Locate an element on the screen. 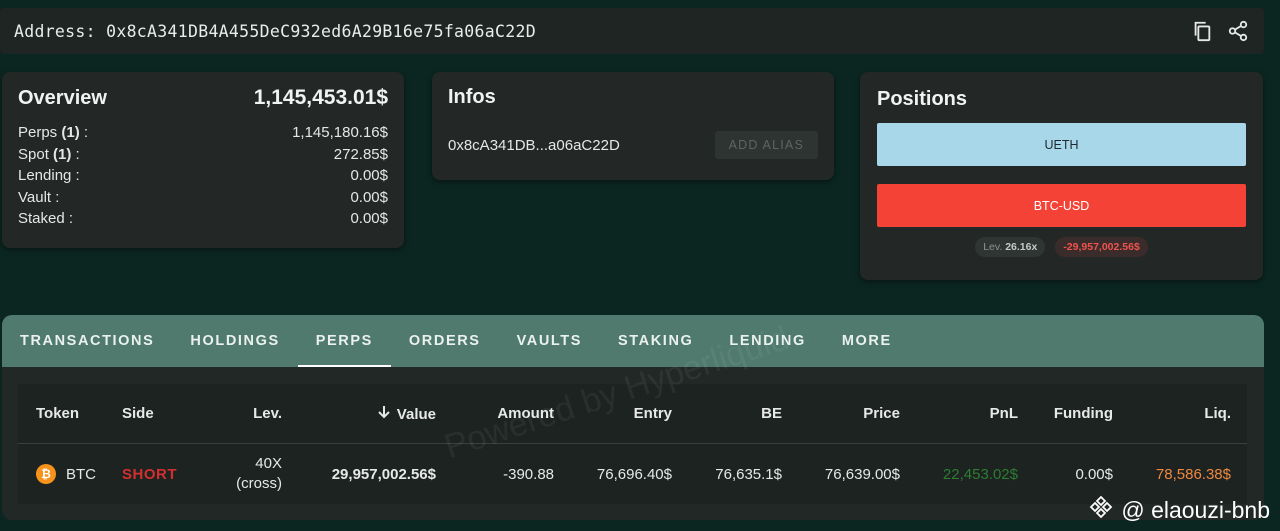  tab-more: MORE is located at coordinates (867, 341).